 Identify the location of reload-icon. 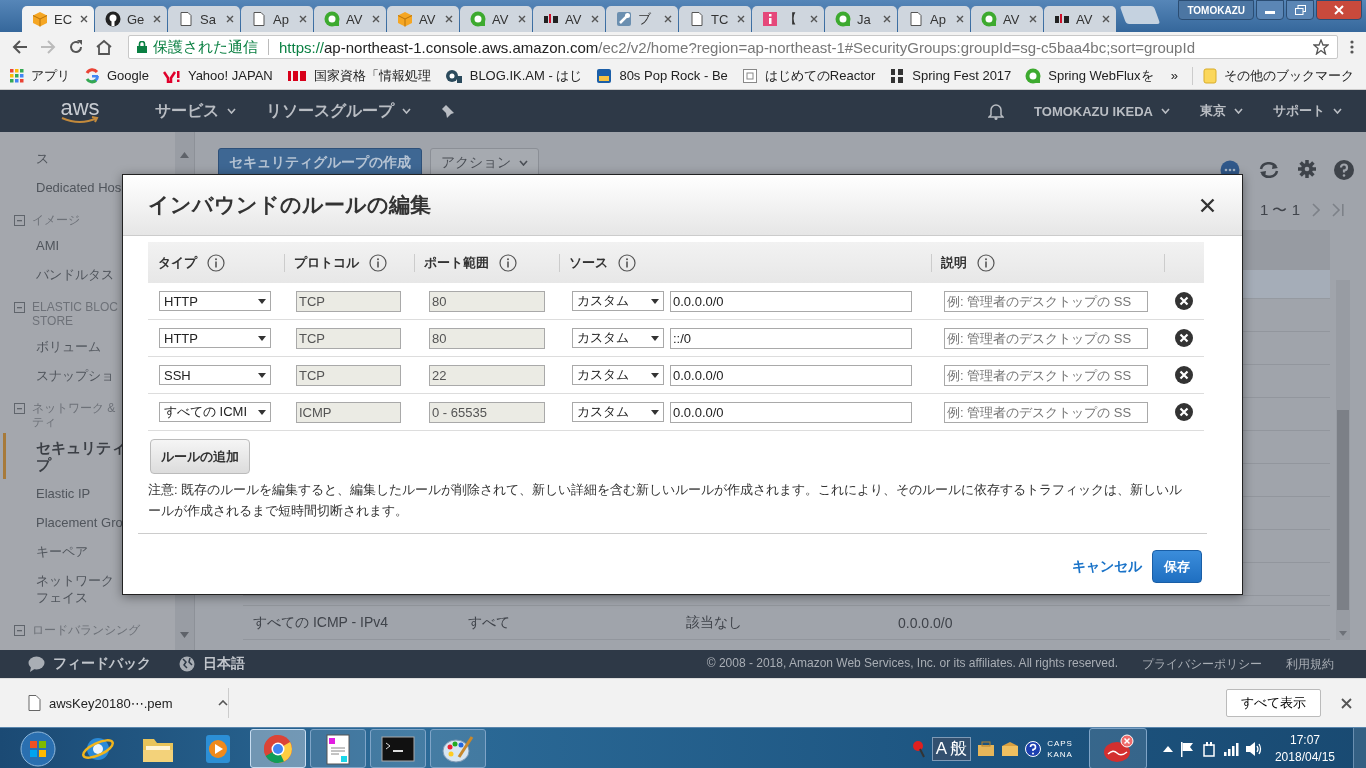
(76, 47).